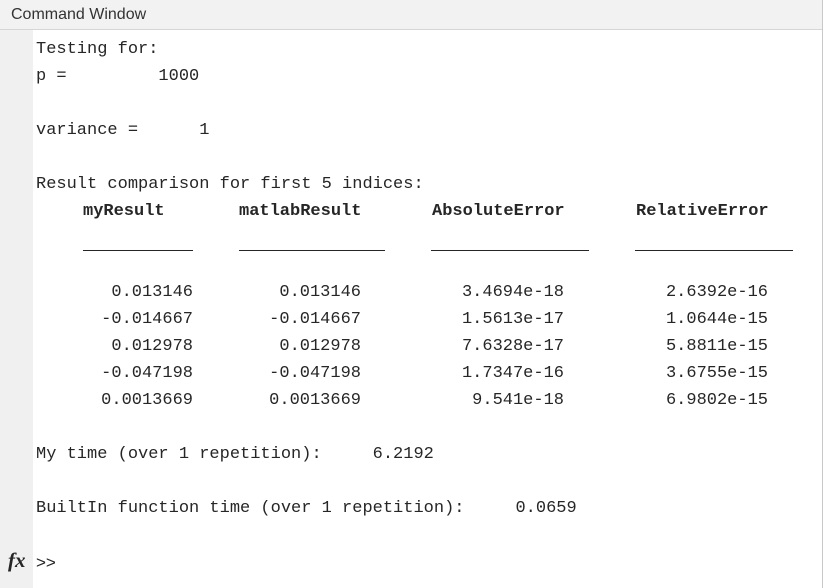 The height and width of the screenshot is (588, 823). I want to click on header-rule-relativeerror, so click(714, 251).